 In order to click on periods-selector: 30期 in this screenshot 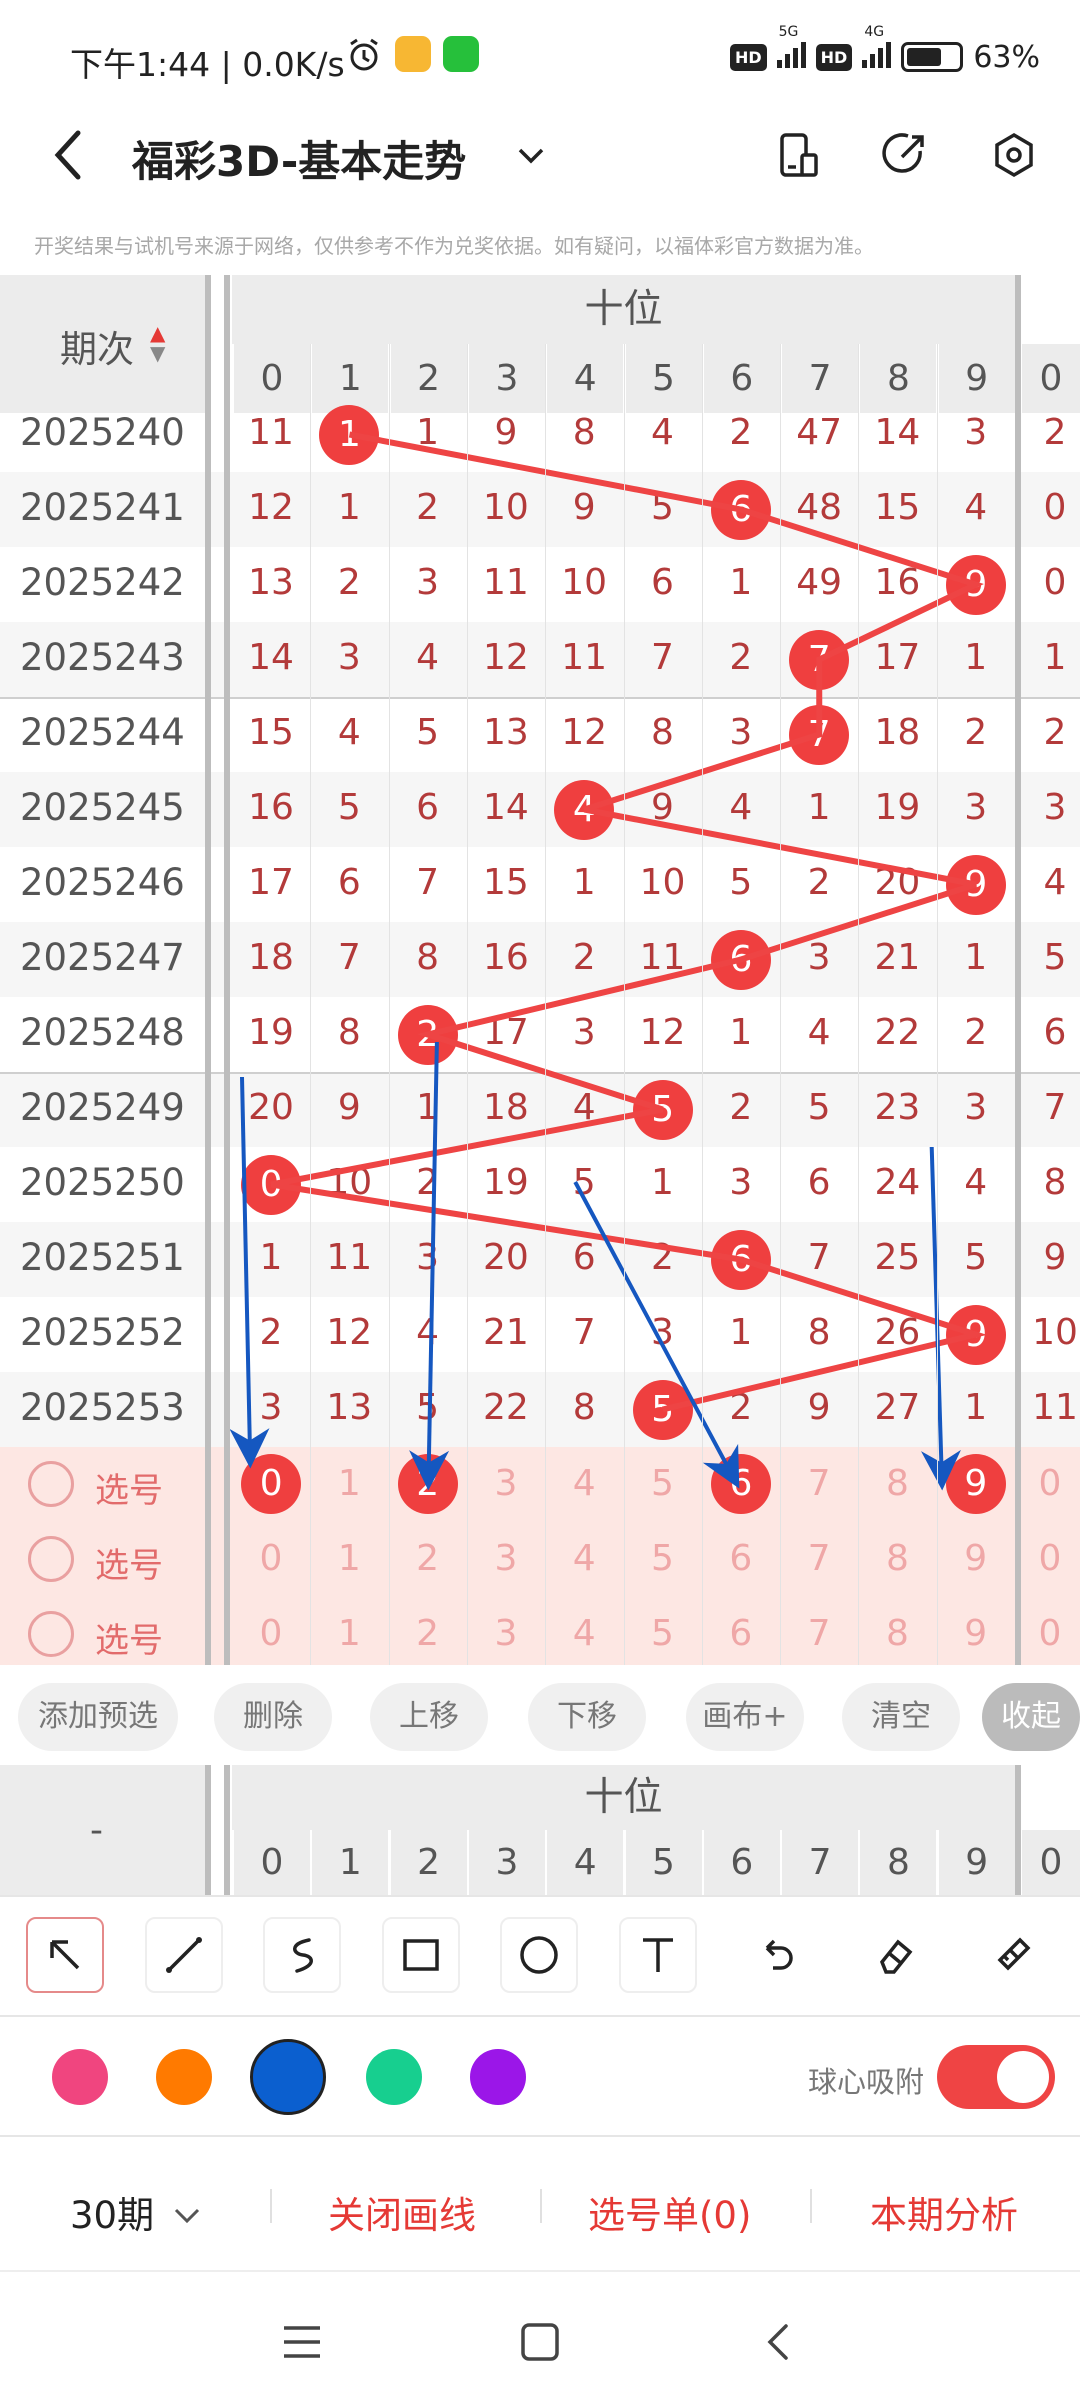, I will do `click(136, 2212)`.